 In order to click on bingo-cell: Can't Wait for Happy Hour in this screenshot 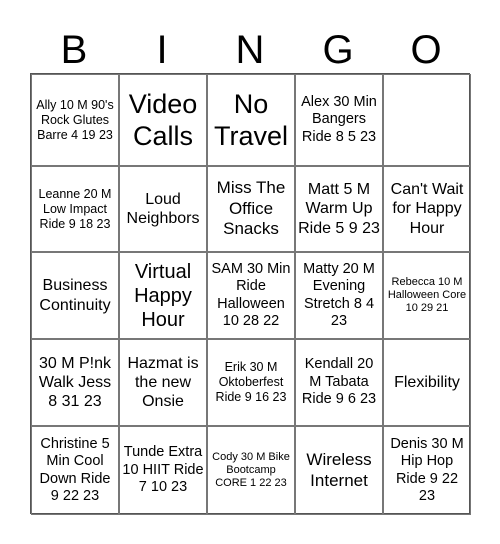, I will do `click(427, 209)`.